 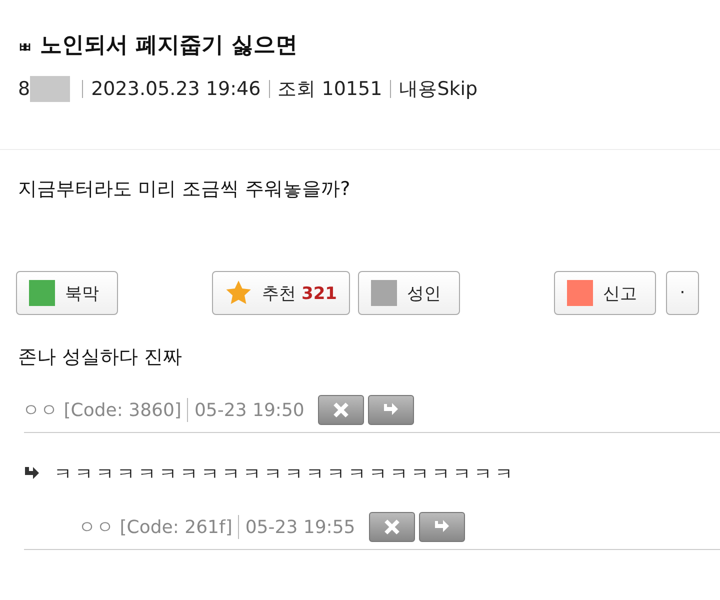 What do you see at coordinates (409, 293) in the screenshot?
I see `action-button: 성인` at bounding box center [409, 293].